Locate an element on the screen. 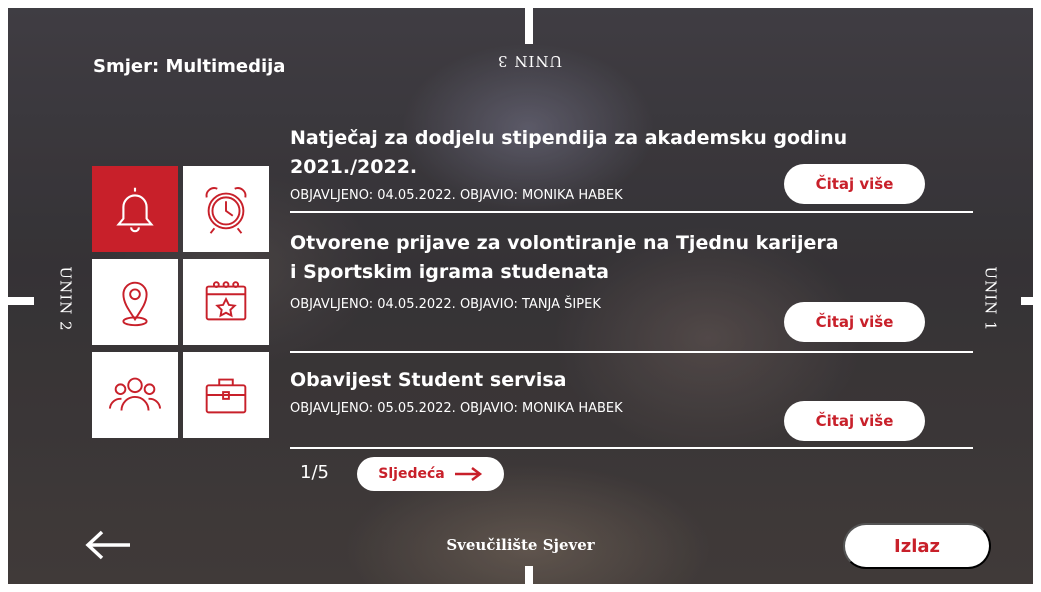 Image resolution: width=1041 pixels, height=592 pixels. alarm-clock-icon is located at coordinates (226, 210).